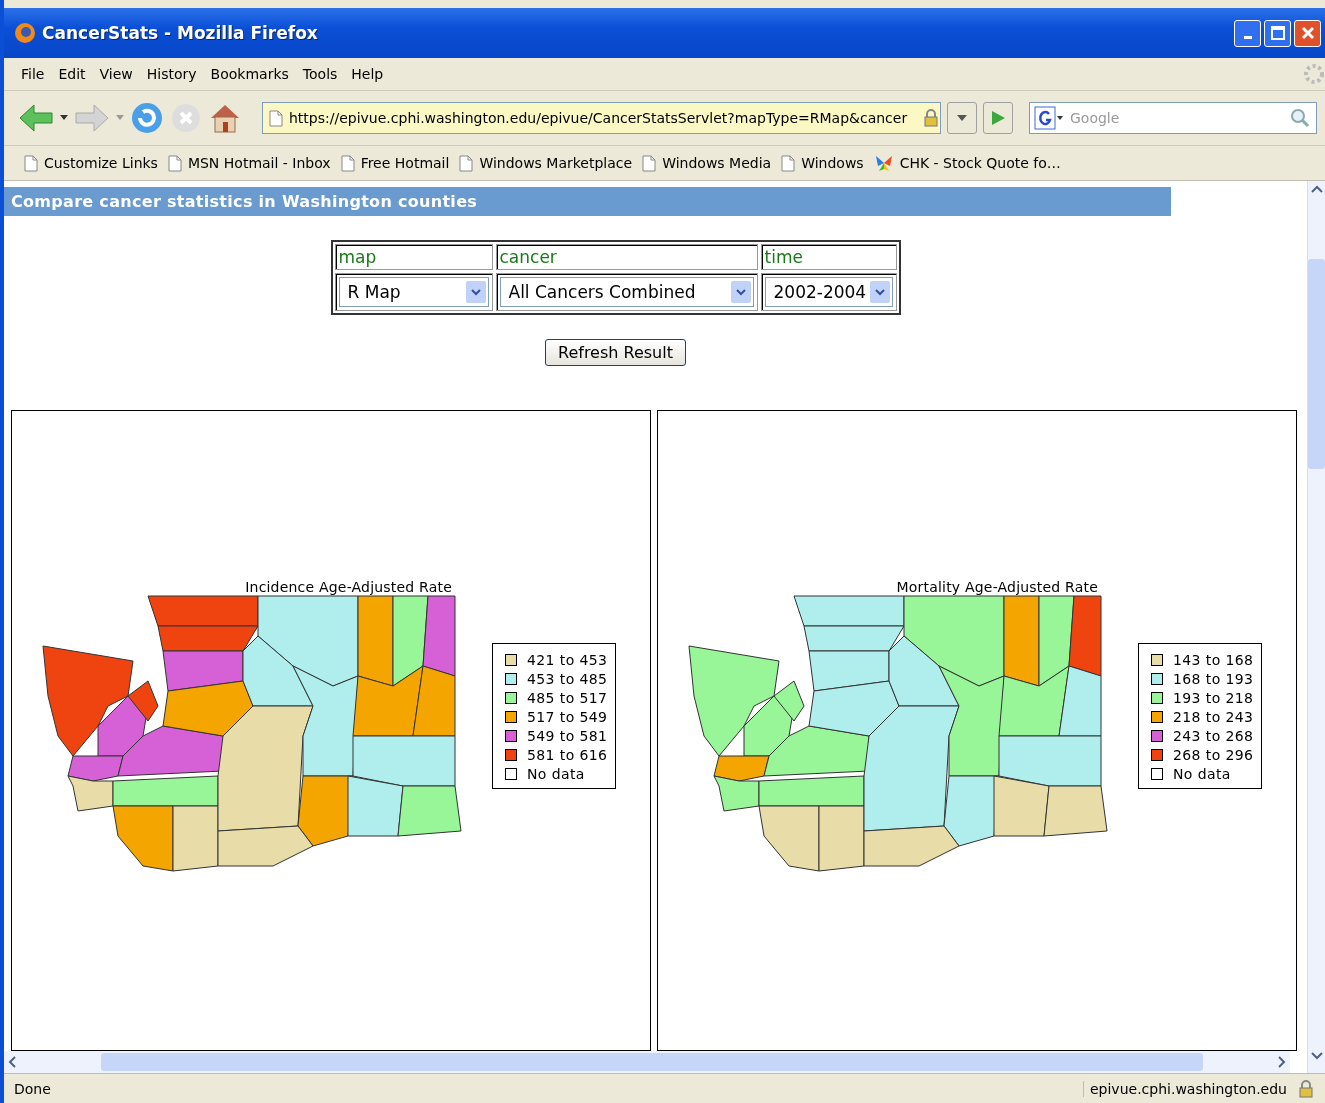  What do you see at coordinates (1213, 717) in the screenshot?
I see `legend-label: 218 to 243` at bounding box center [1213, 717].